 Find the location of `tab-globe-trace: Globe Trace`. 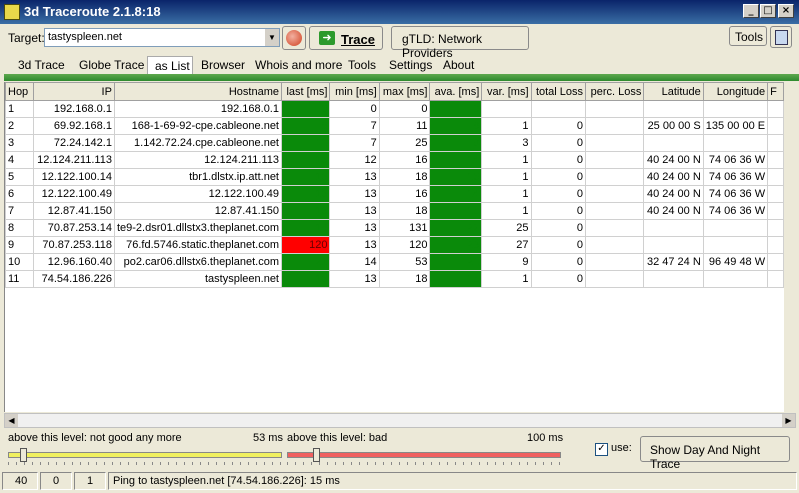

tab-globe-trace: Globe Trace is located at coordinates (111, 65).